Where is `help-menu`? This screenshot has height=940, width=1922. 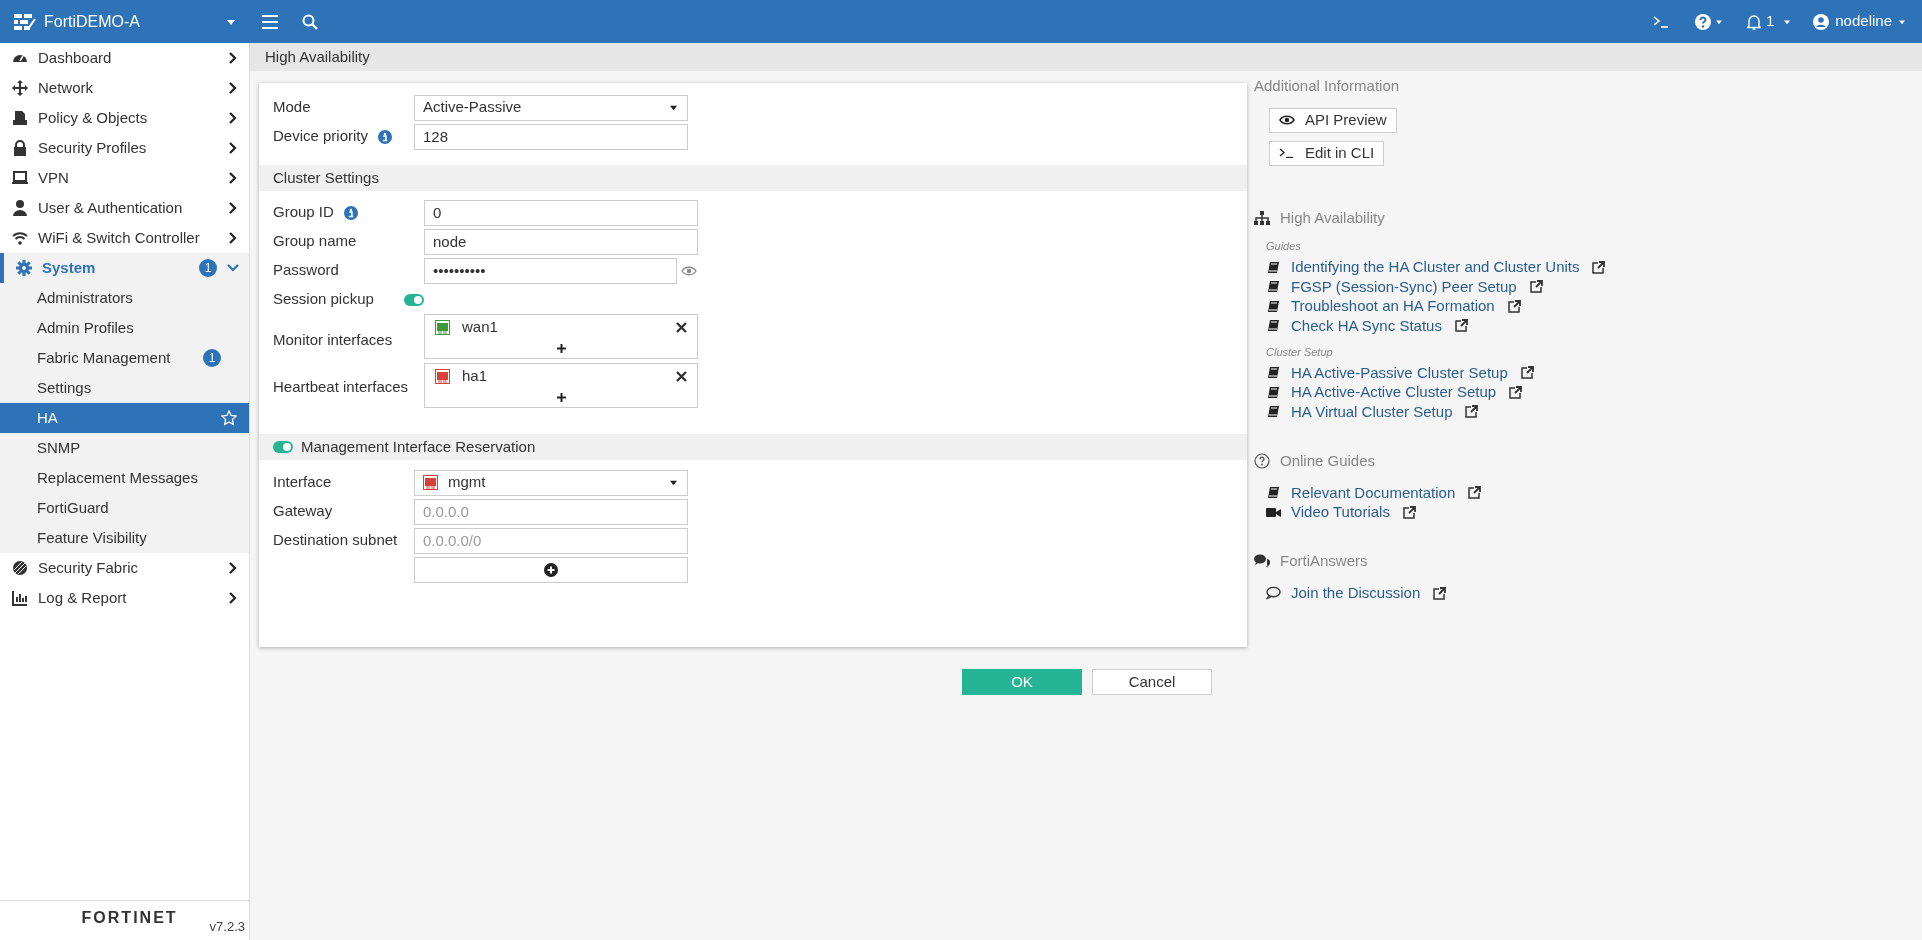 help-menu is located at coordinates (1708, 21).